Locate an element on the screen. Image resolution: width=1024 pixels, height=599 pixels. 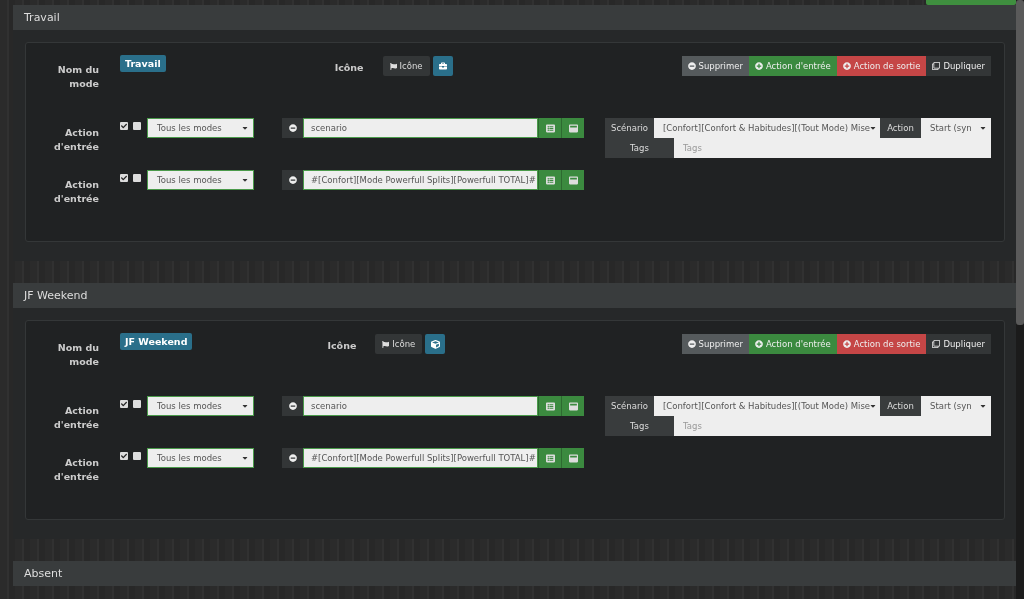
mode-name-badge: JF Weekend is located at coordinates (156, 341).